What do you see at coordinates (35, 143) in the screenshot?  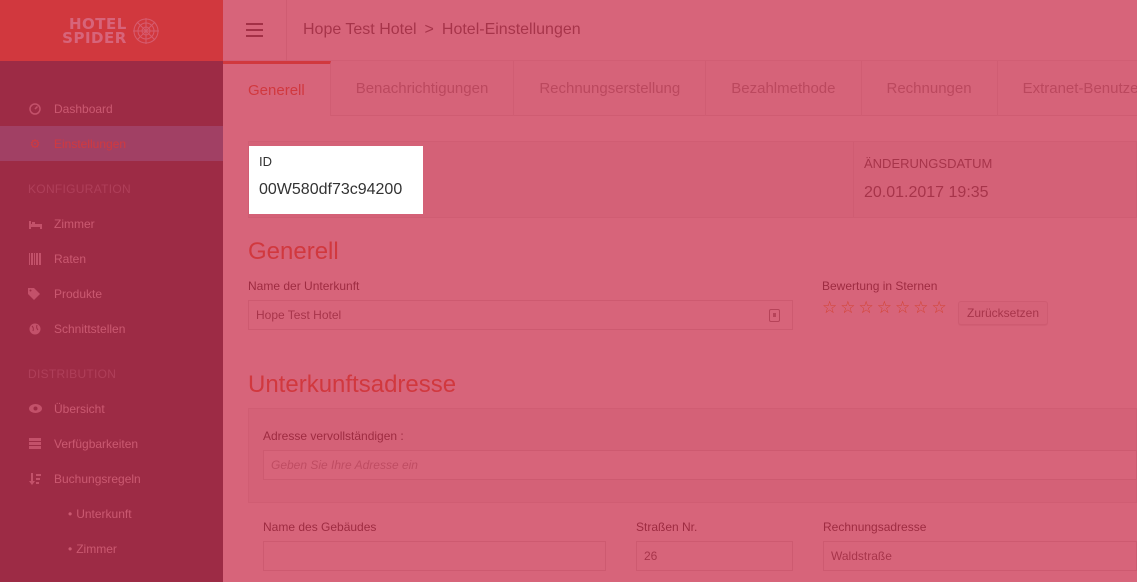 I see `gear-icon: ⚙` at bounding box center [35, 143].